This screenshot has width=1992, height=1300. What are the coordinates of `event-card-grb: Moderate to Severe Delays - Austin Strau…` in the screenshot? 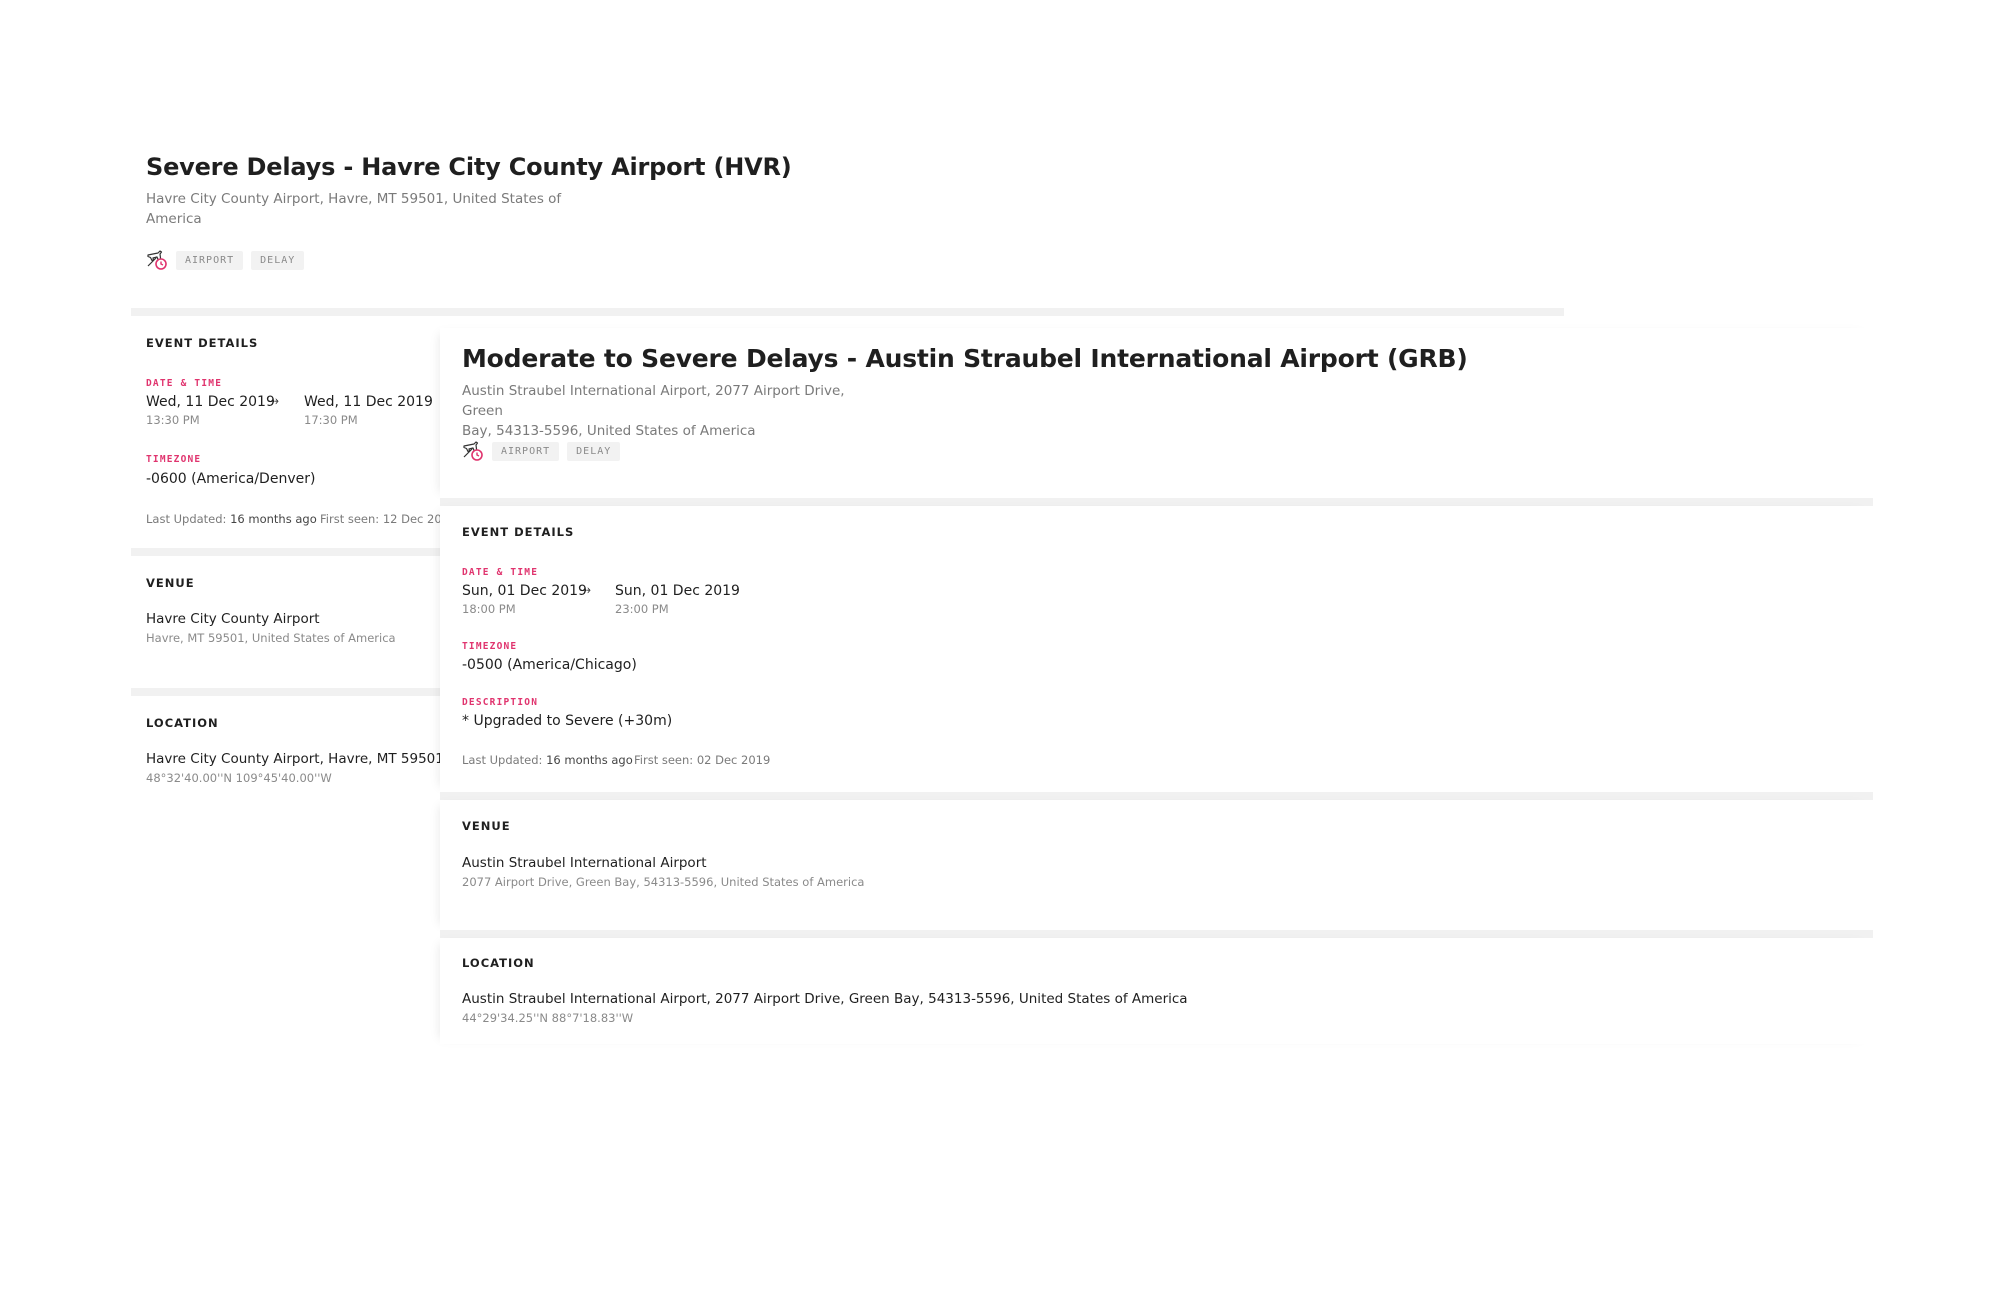 It's located at (1156, 413).